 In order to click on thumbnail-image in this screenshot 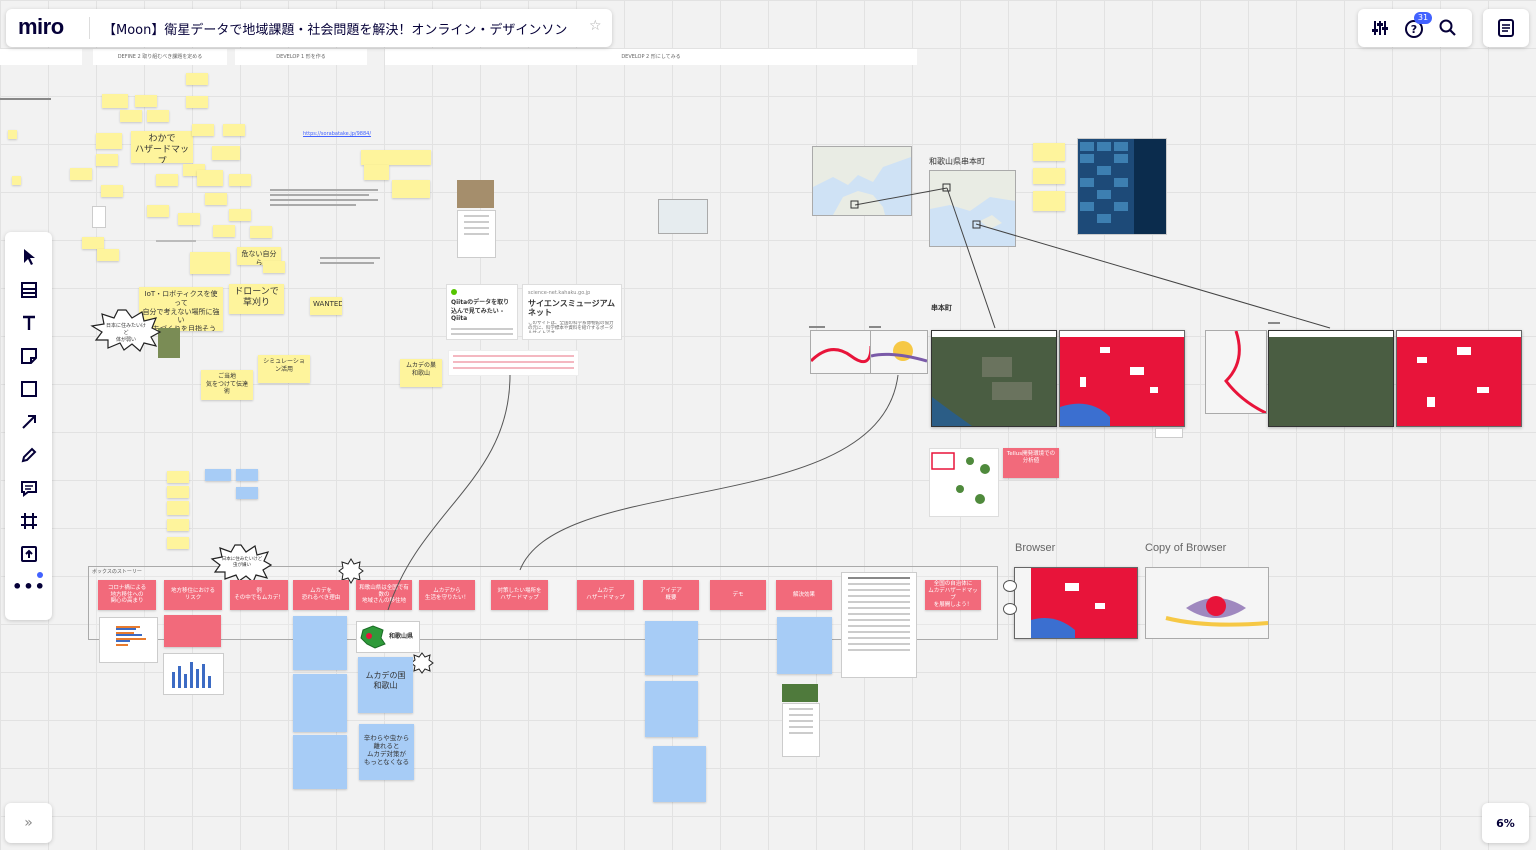, I will do `click(99, 217)`.